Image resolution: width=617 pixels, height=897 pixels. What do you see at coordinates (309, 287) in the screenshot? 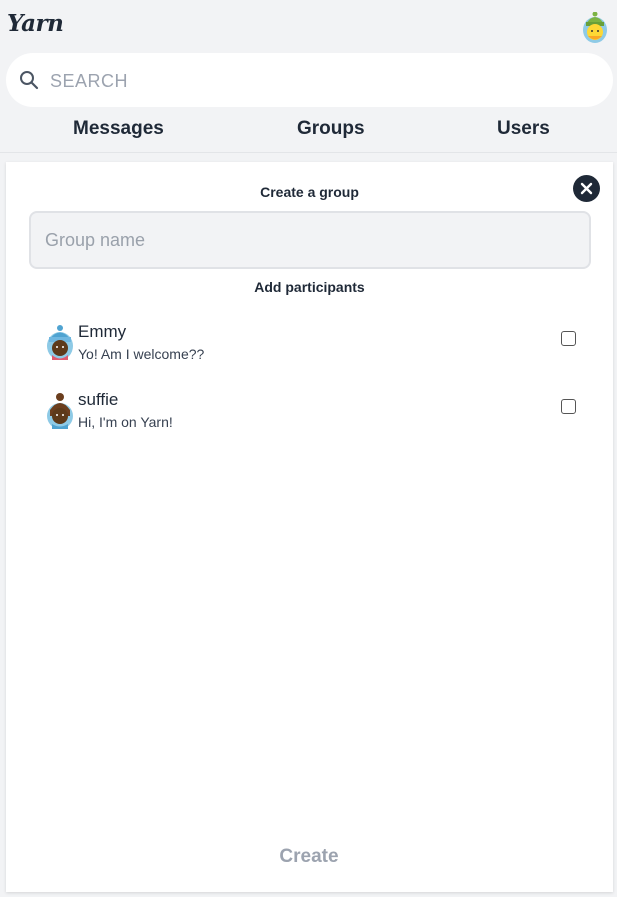
I see `participants-heading: Add participants` at bounding box center [309, 287].